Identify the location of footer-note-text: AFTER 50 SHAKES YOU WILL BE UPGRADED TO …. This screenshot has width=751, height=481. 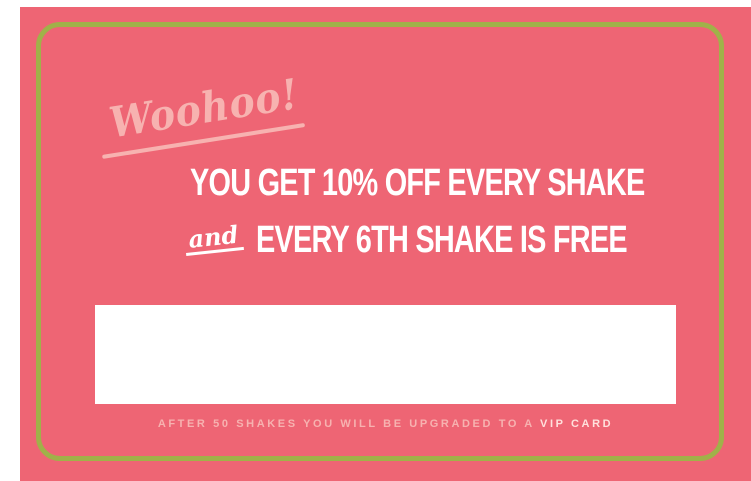
(346, 424).